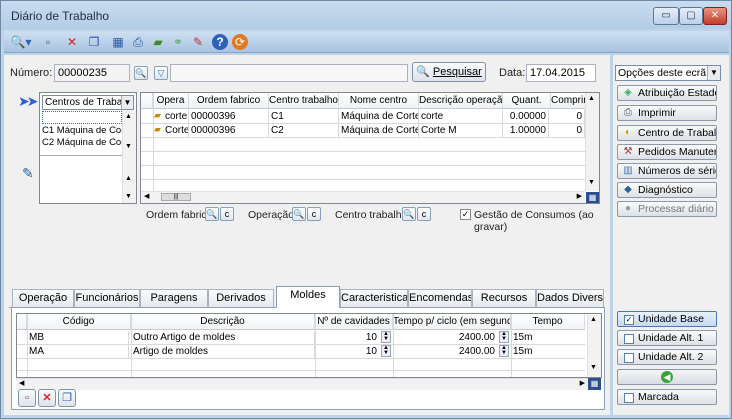 This screenshot has height=419, width=732. What do you see at coordinates (667, 338) in the screenshot?
I see `unidade-alt1-button: Unidade Alt. 1` at bounding box center [667, 338].